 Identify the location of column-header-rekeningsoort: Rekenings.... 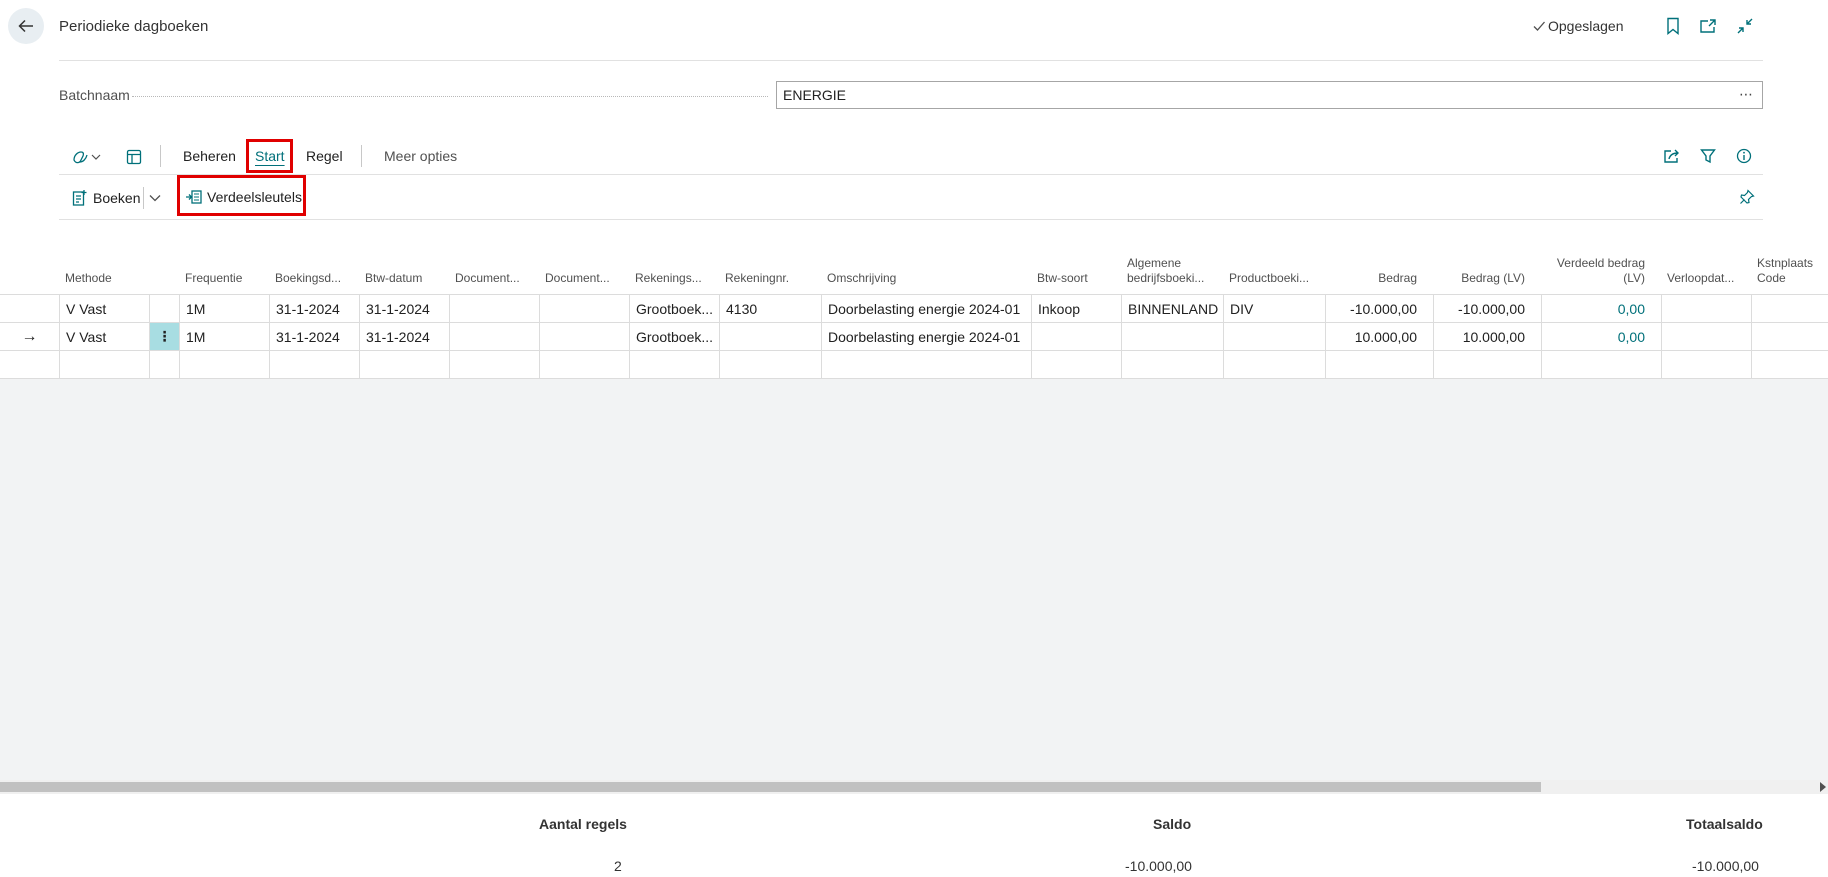
(674, 264).